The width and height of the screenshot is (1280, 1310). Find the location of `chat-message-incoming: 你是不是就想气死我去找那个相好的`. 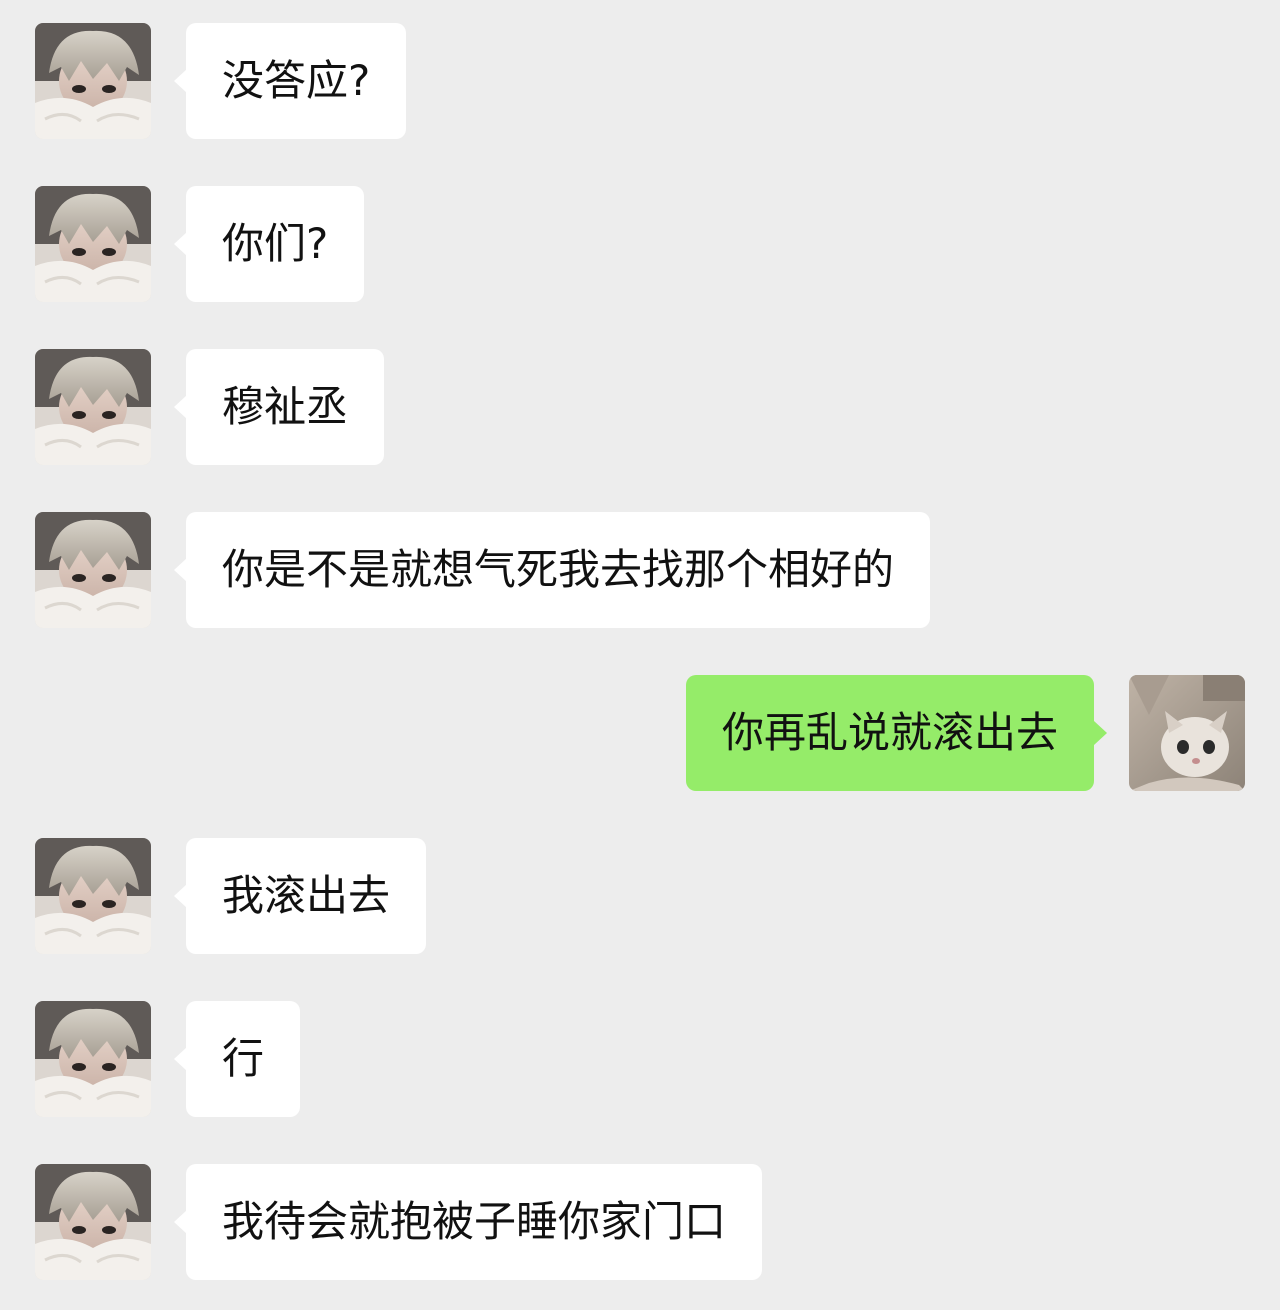

chat-message-incoming: 你是不是就想气死我去找那个相好的 is located at coordinates (640, 571).